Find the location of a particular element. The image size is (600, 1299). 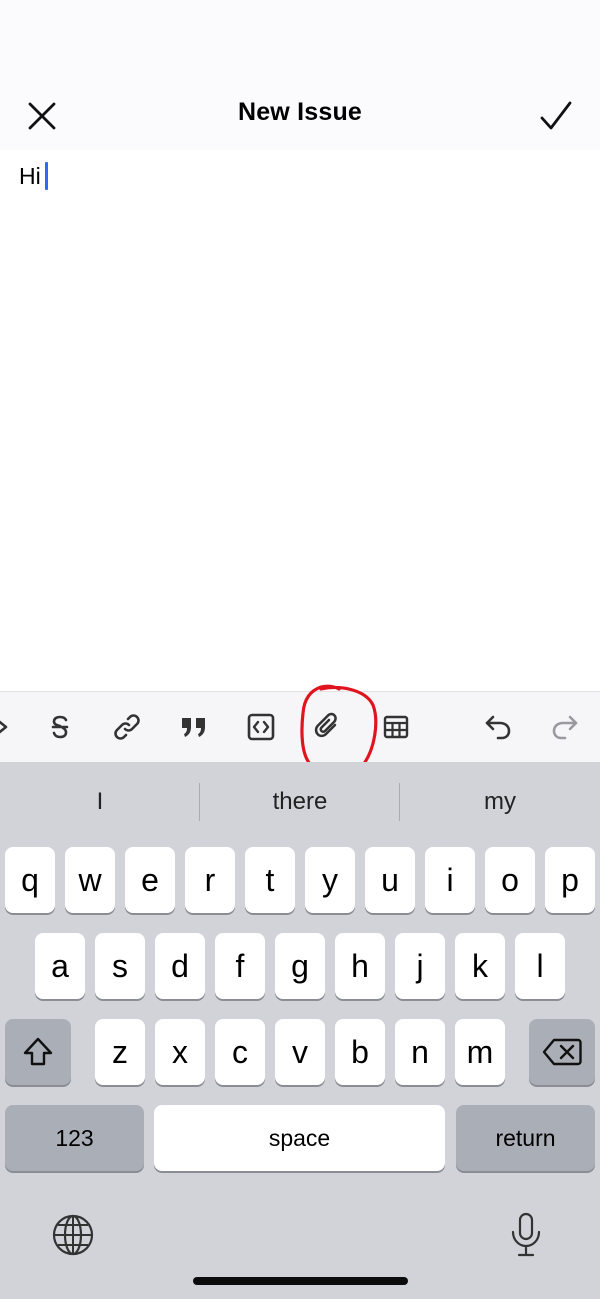

dictation-button is located at coordinates (526, 1235).